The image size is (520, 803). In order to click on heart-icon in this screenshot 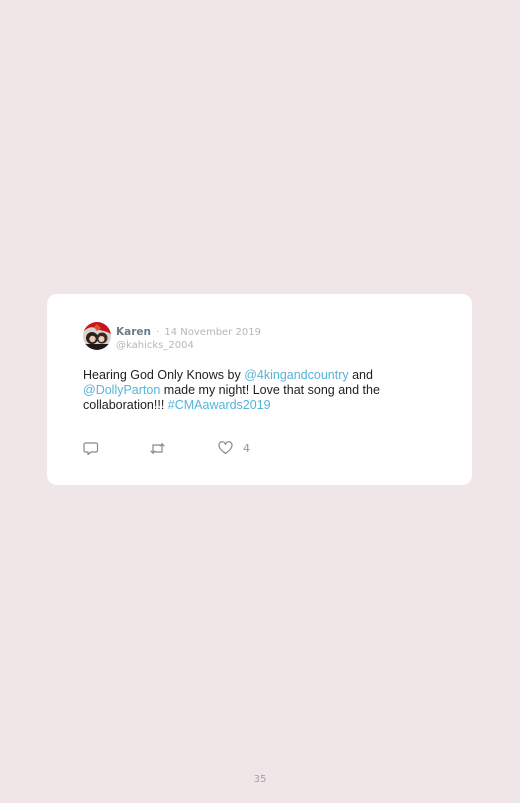, I will do `click(225, 448)`.